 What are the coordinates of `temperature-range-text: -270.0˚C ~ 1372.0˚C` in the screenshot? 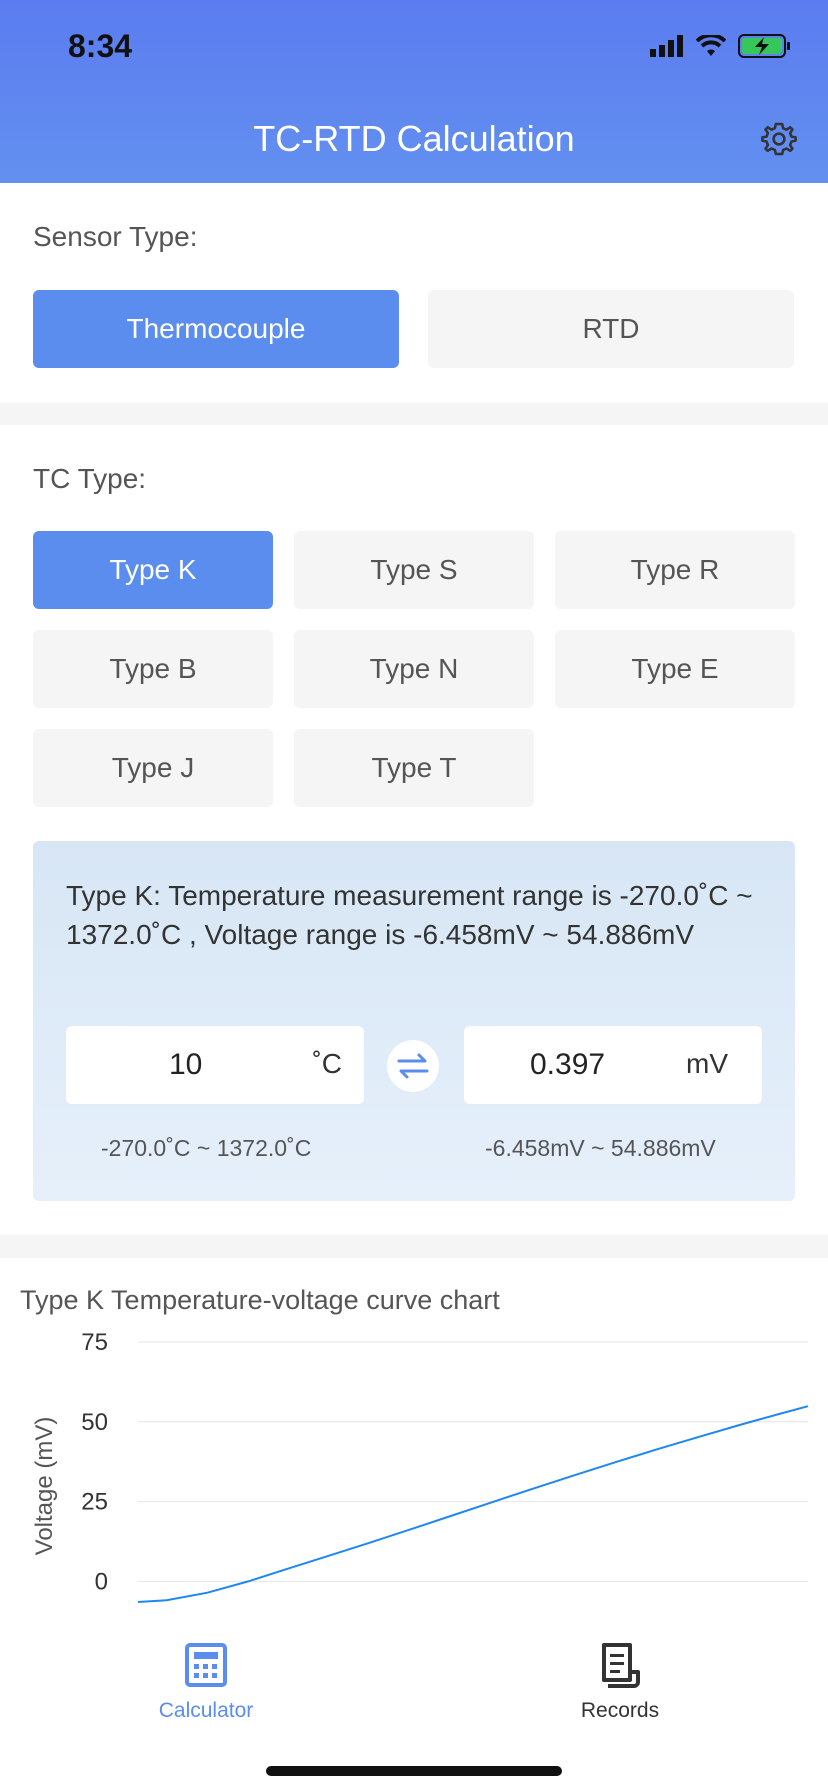 It's located at (206, 1148).